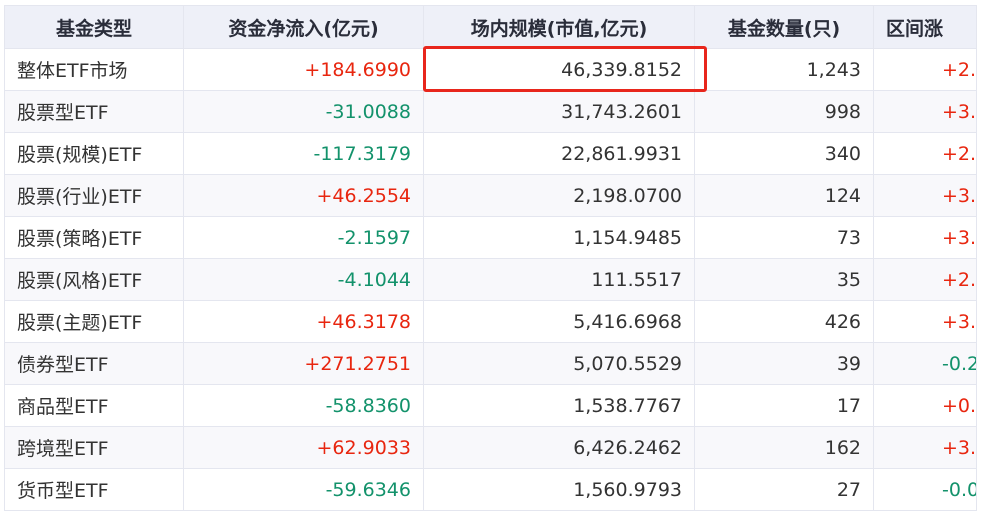  What do you see at coordinates (784, 195) in the screenshot?
I see `fund-count-cell: 124` at bounding box center [784, 195].